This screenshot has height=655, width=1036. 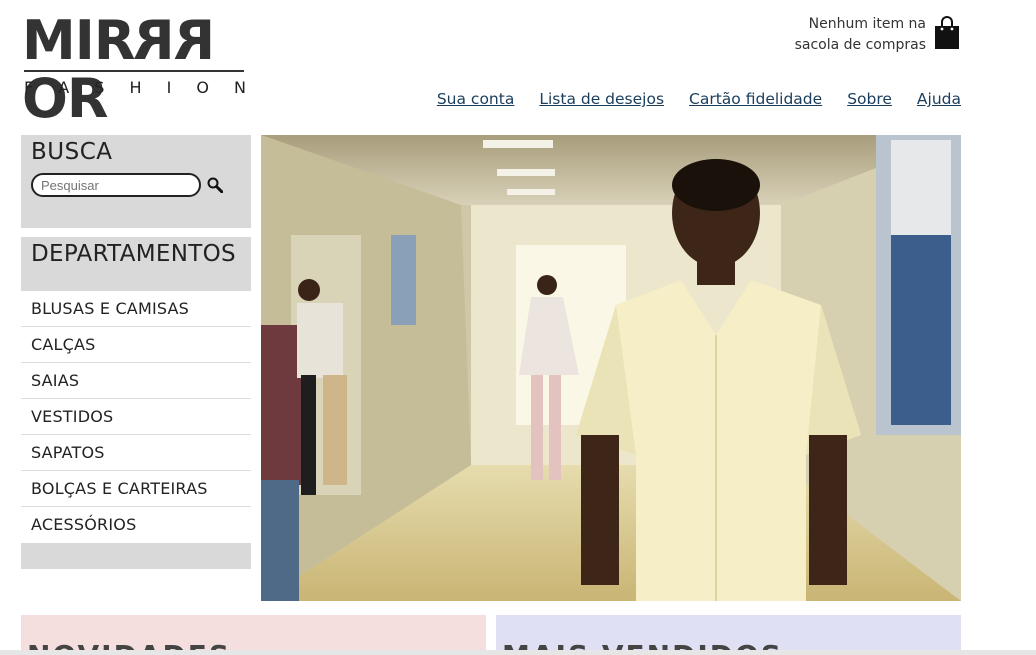 What do you see at coordinates (939, 99) in the screenshot?
I see `nav-link-help: Ajuda` at bounding box center [939, 99].